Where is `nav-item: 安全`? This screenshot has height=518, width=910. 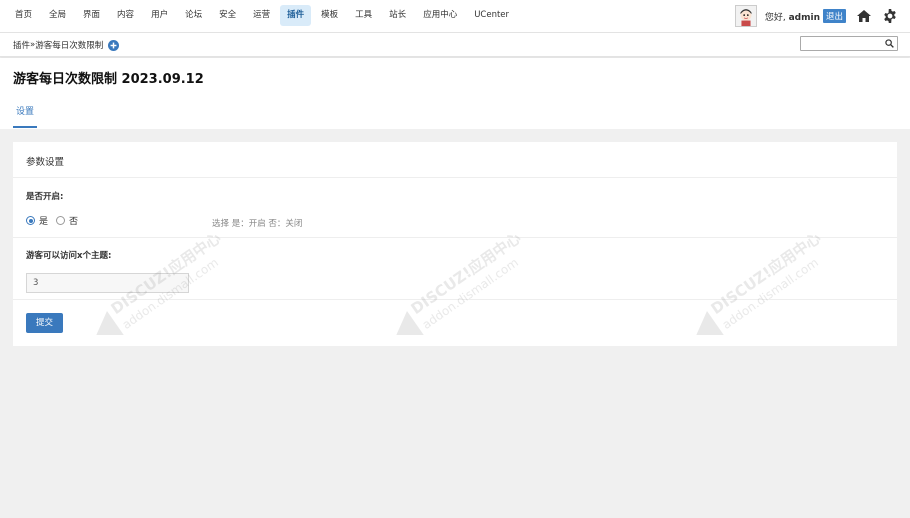 nav-item: 安全 is located at coordinates (227, 15).